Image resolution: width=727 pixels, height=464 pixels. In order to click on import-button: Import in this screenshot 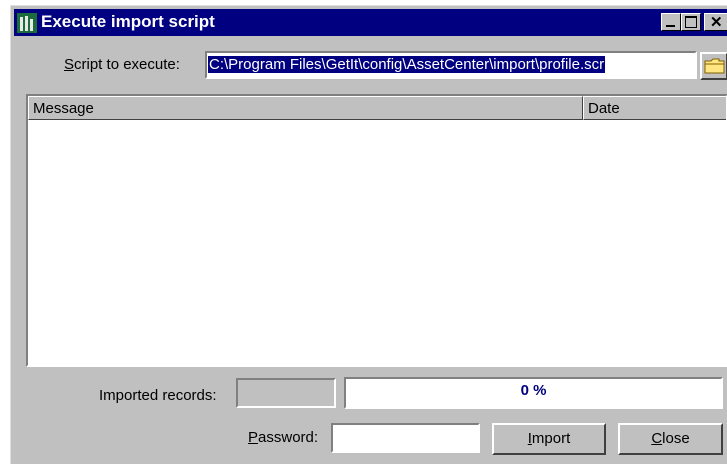, I will do `click(549, 439)`.